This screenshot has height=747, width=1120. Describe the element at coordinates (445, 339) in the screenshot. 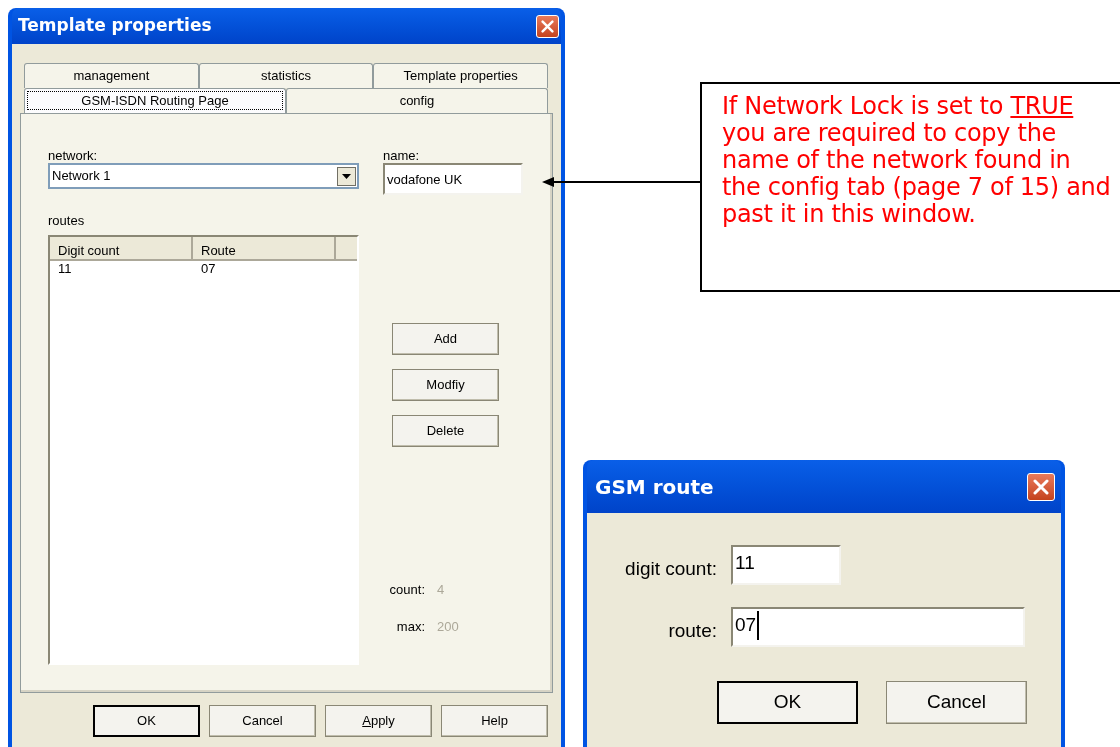

I see `action-button: Add` at that location.